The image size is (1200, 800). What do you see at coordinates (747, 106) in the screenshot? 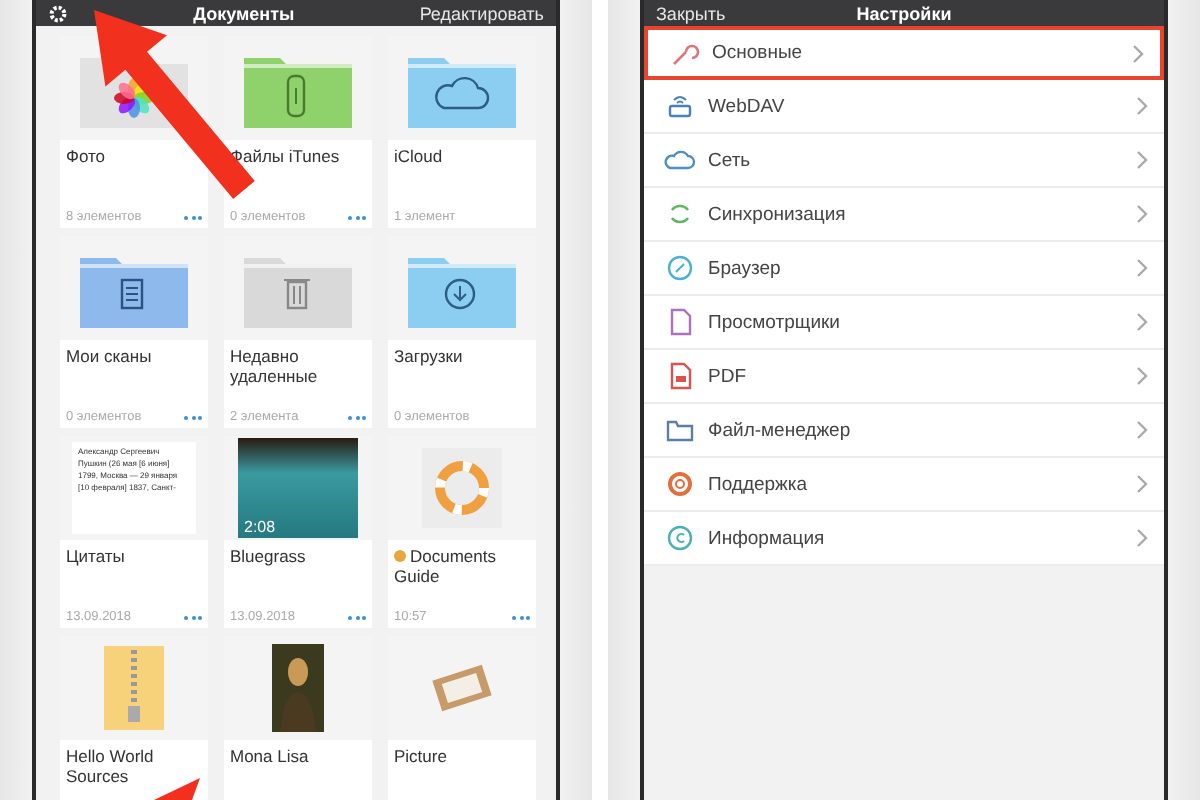
I see `settings-label: WebDAV` at bounding box center [747, 106].